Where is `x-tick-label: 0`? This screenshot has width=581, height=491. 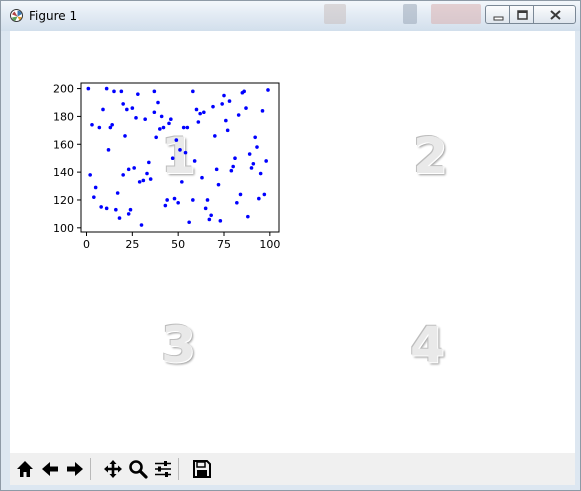 x-tick-label: 0 is located at coordinates (86, 244).